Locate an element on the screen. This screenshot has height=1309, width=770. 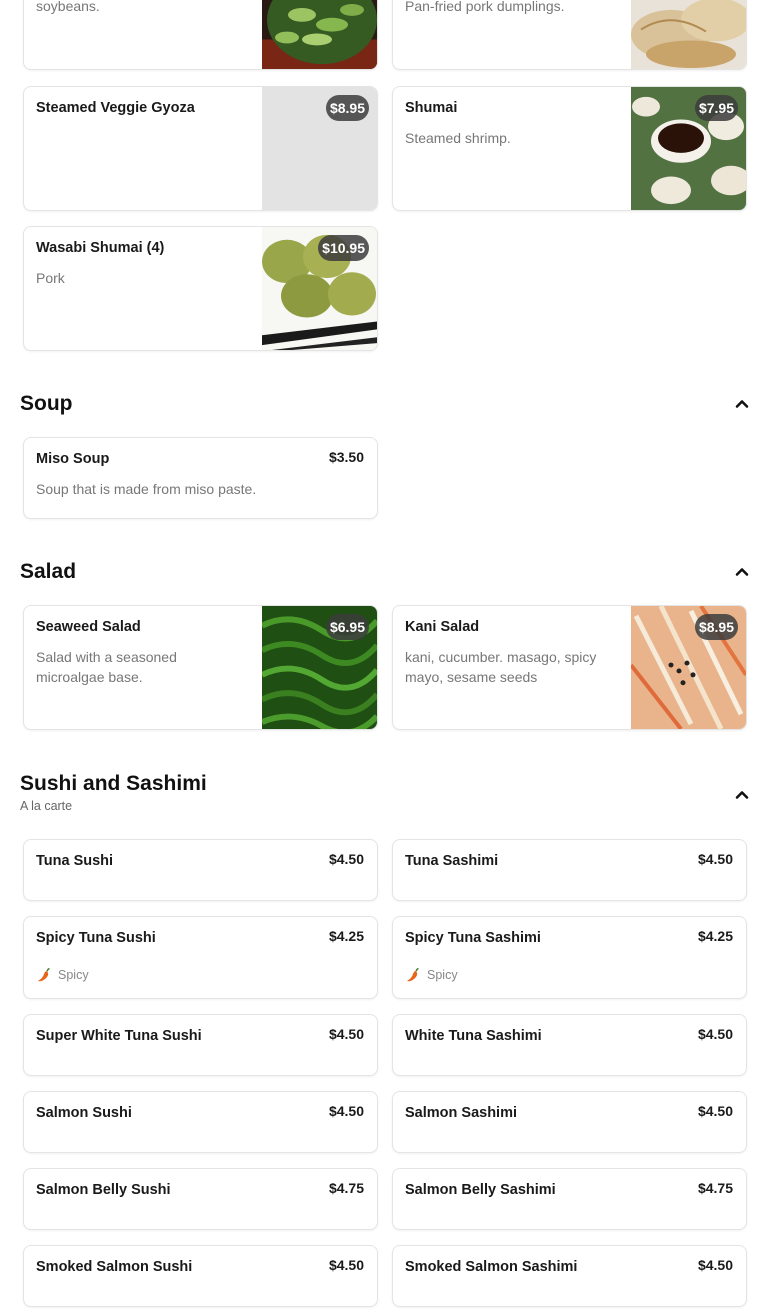
menu-item-name: Salmon Belly Sashimi is located at coordinates (480, 1190).